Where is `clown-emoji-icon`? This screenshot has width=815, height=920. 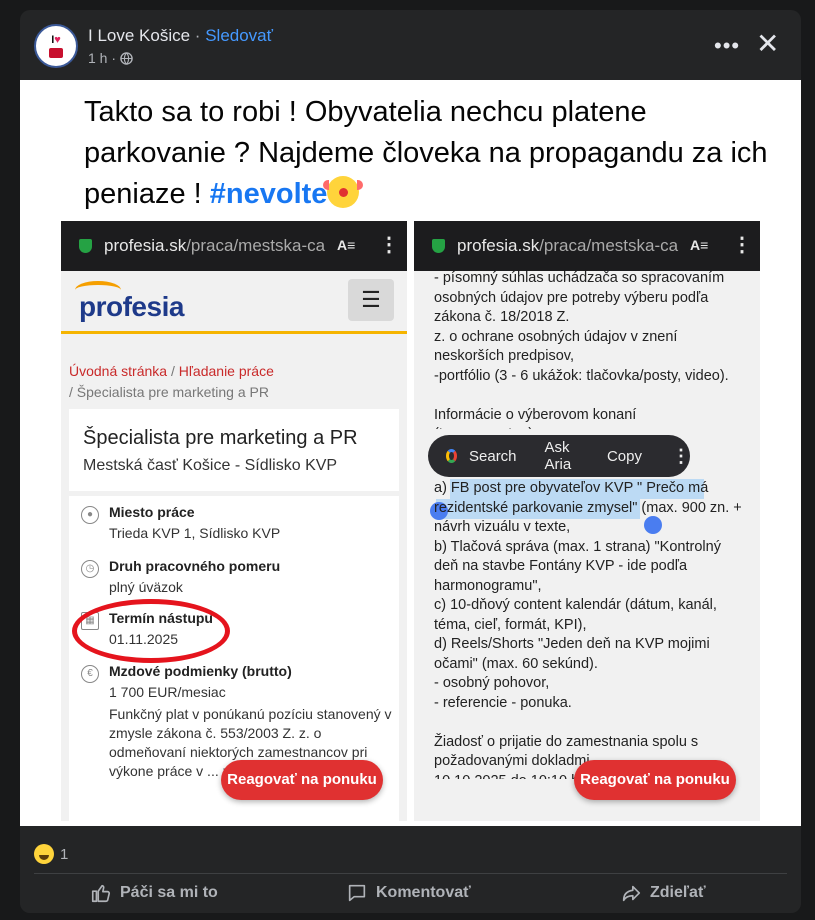 clown-emoji-icon is located at coordinates (343, 192).